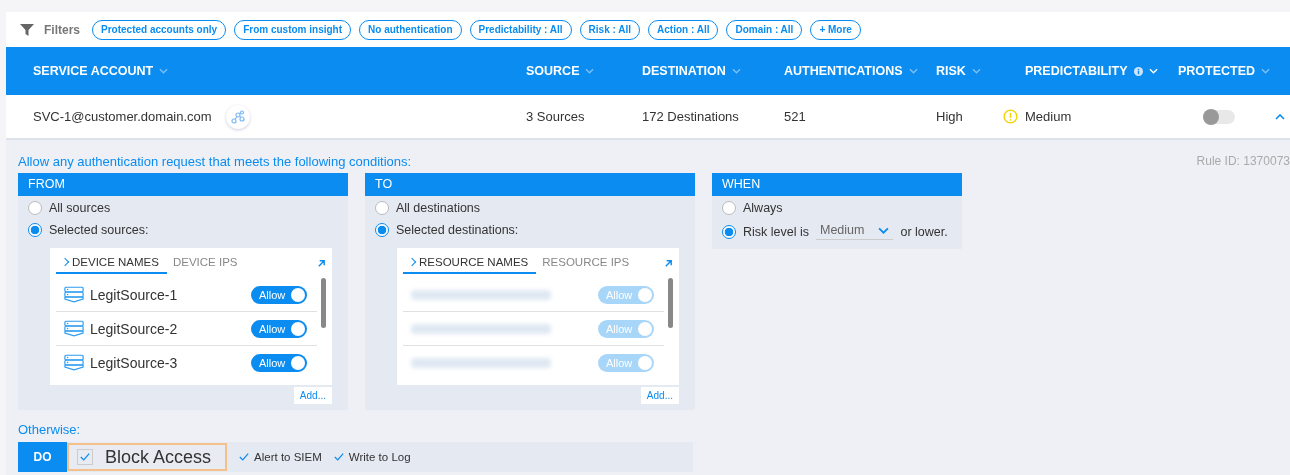 Image resolution: width=1290 pixels, height=475 pixels. What do you see at coordinates (42, 457) in the screenshot?
I see `do-label: DO` at bounding box center [42, 457].